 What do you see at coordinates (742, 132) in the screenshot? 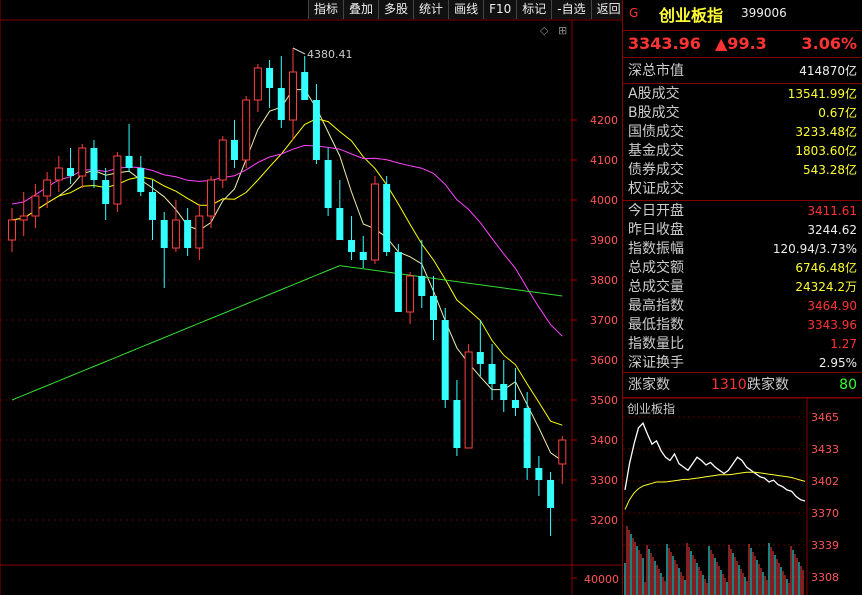
I see `turnover-row: 国债成交 3233.48亿` at bounding box center [742, 132].